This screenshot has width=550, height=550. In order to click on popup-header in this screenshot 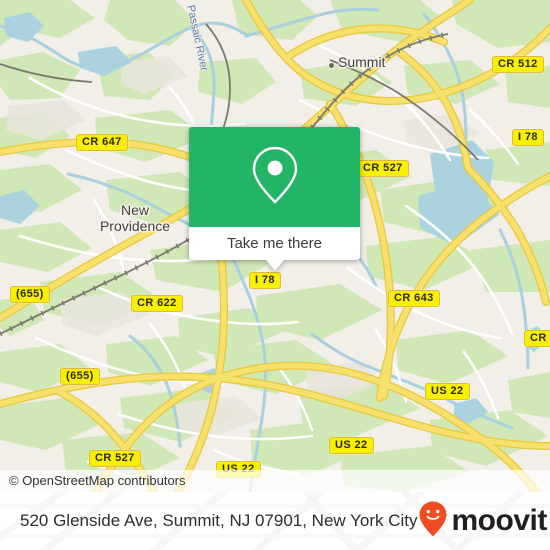, I will do `click(274, 177)`.